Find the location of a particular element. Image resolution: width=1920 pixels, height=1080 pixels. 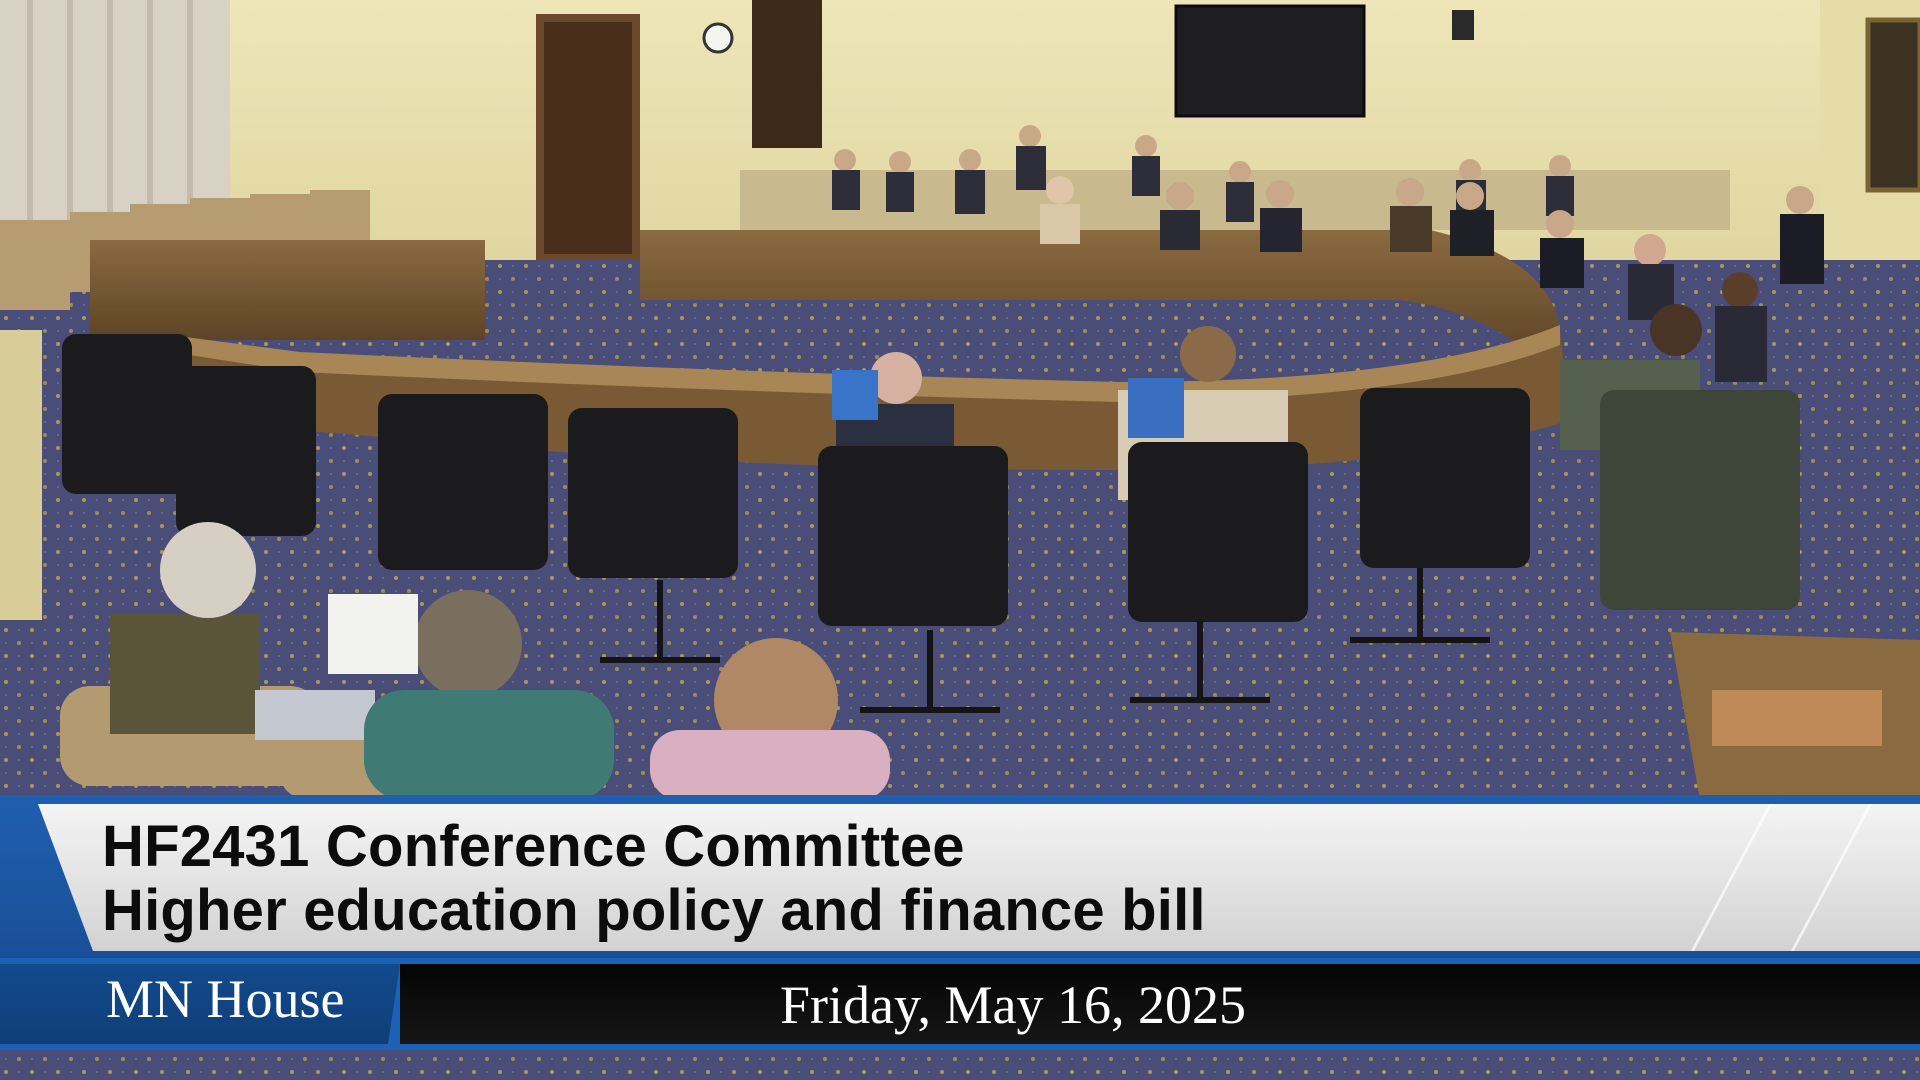

chyron-bottom-band: MN House Friday, May 16, 2025 is located at coordinates (960, 1004).